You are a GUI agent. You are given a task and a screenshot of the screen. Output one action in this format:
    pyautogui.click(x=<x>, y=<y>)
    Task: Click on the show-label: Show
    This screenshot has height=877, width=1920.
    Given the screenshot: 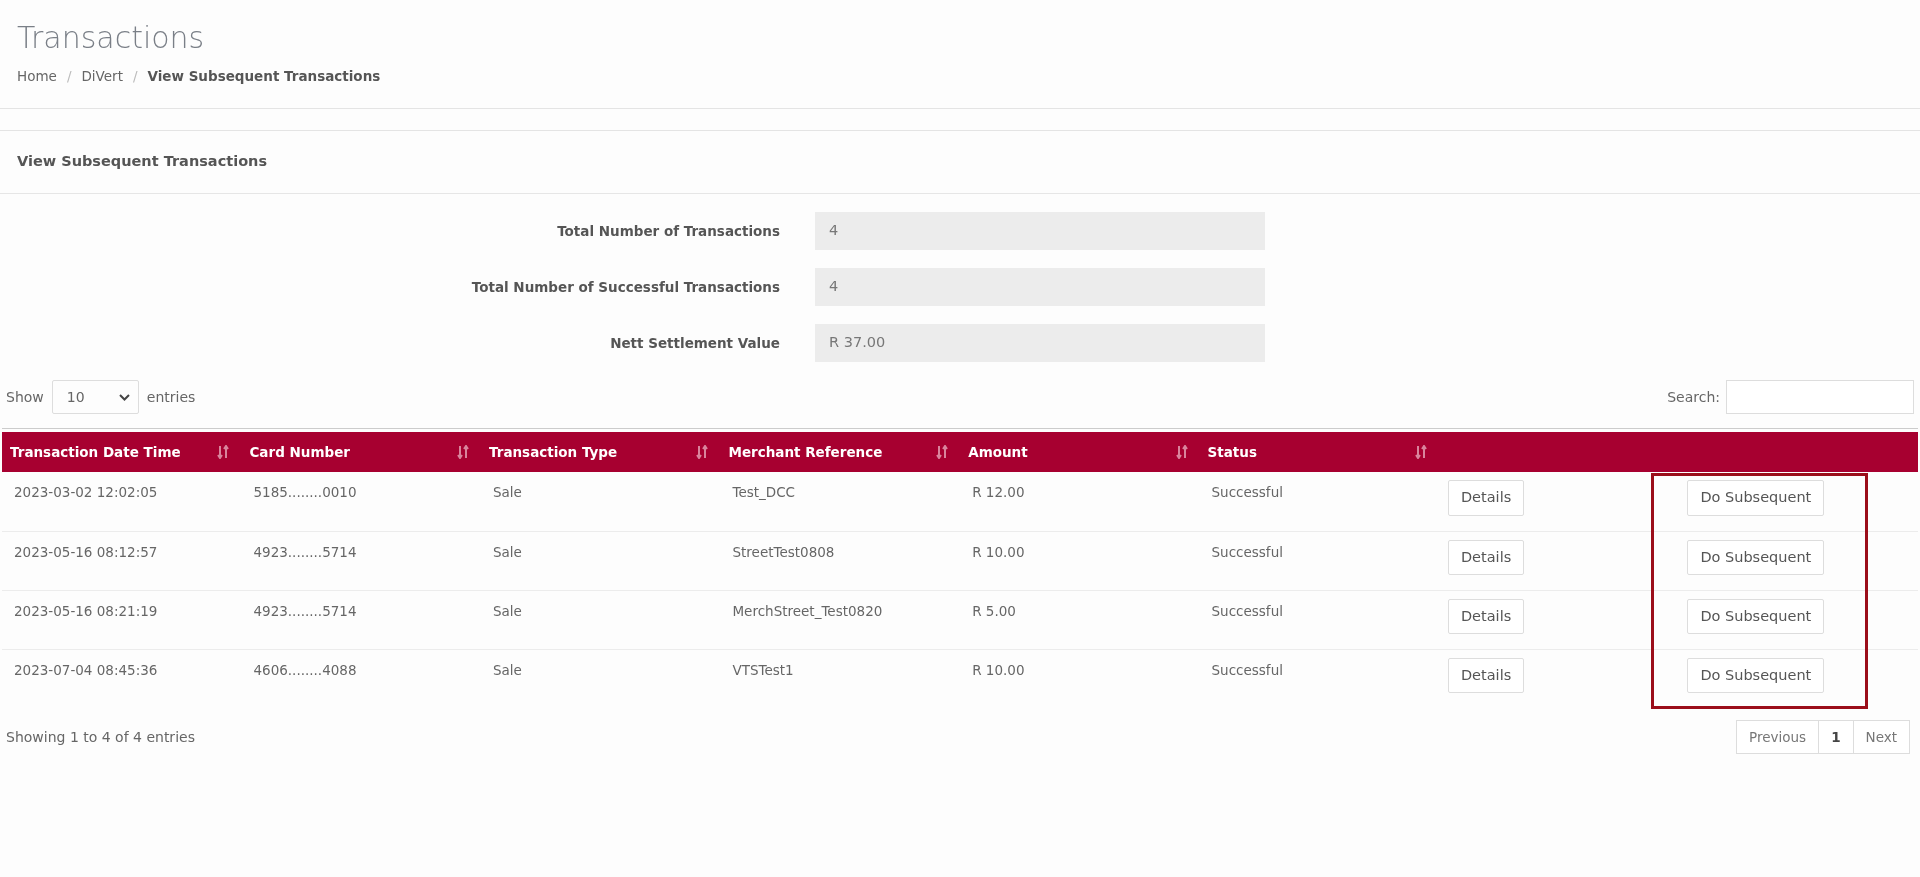 What is the action you would take?
    pyautogui.click(x=25, y=397)
    